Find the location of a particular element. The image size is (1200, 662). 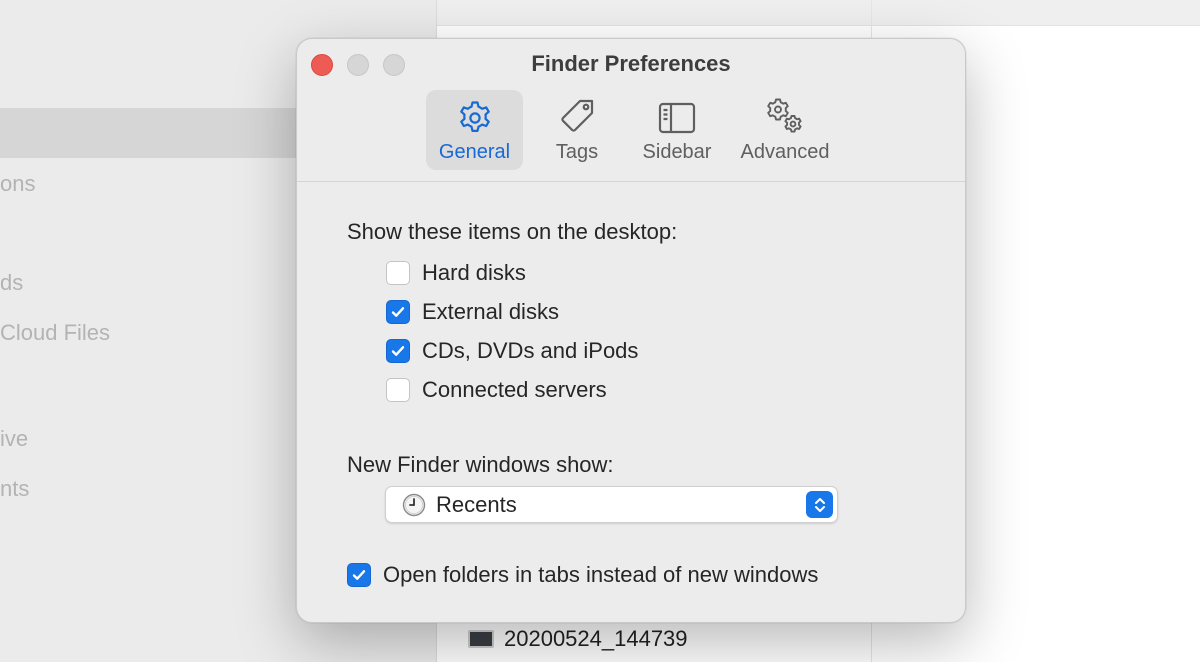

tab-tags: Tags is located at coordinates (577, 130).